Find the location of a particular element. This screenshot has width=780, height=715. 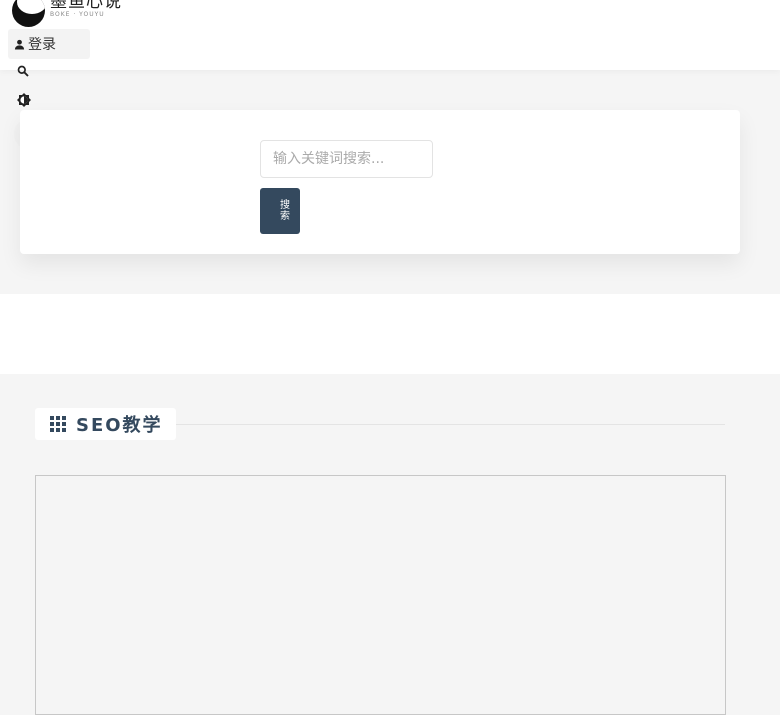

section-title: SEO教学 is located at coordinates (105, 424).